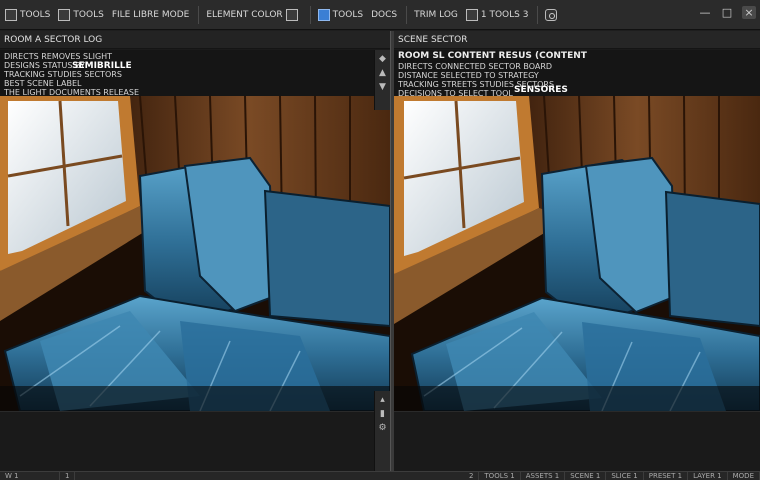 Image resolution: width=760 pixels, height=480 pixels. What do you see at coordinates (63, 74) in the screenshot?
I see `left-info-line: TRACKING STUDIES SECTORS` at bounding box center [63, 74].